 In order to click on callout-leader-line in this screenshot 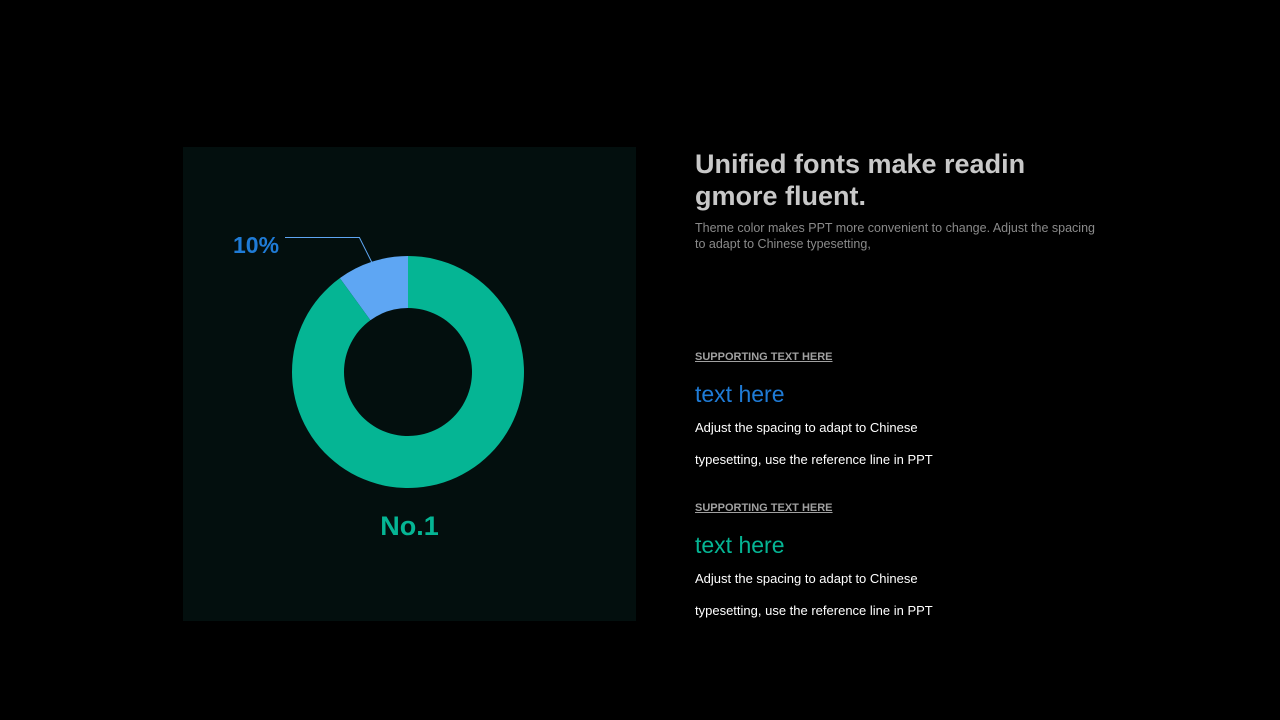, I will do `click(329, 251)`.